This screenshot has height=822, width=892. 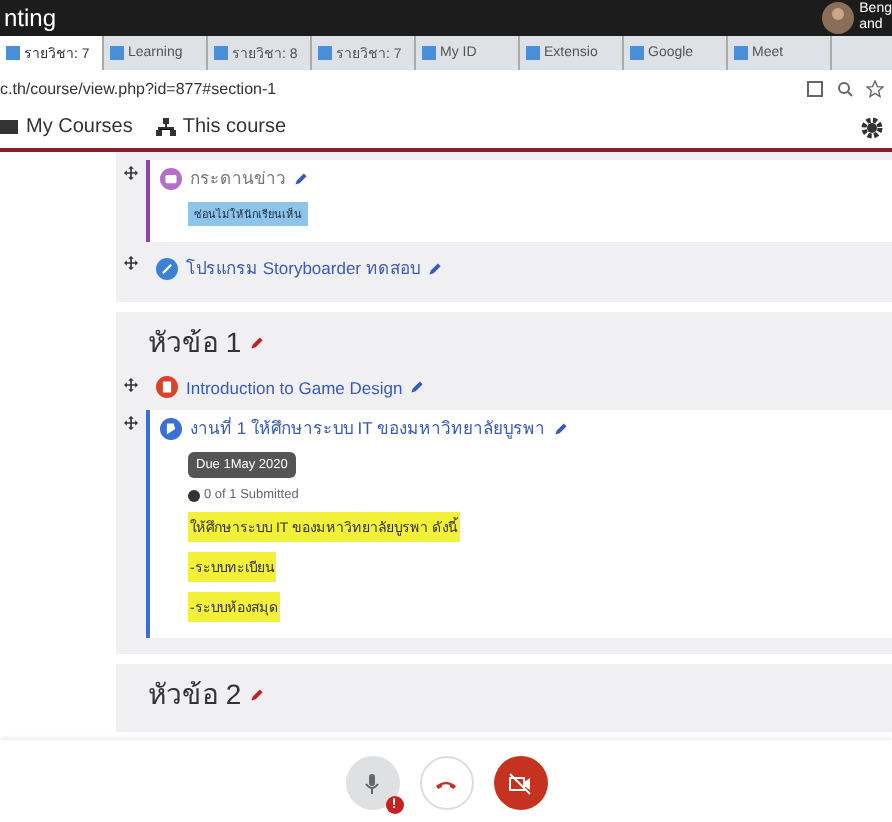 What do you see at coordinates (66, 127) in the screenshot?
I see `nav-link: My Courses` at bounding box center [66, 127].